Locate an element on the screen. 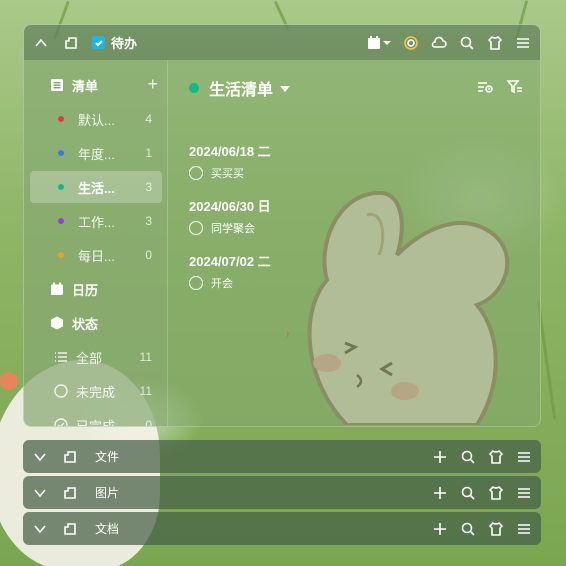  sidebar-list-item: 年度... 1 is located at coordinates (96, 153).